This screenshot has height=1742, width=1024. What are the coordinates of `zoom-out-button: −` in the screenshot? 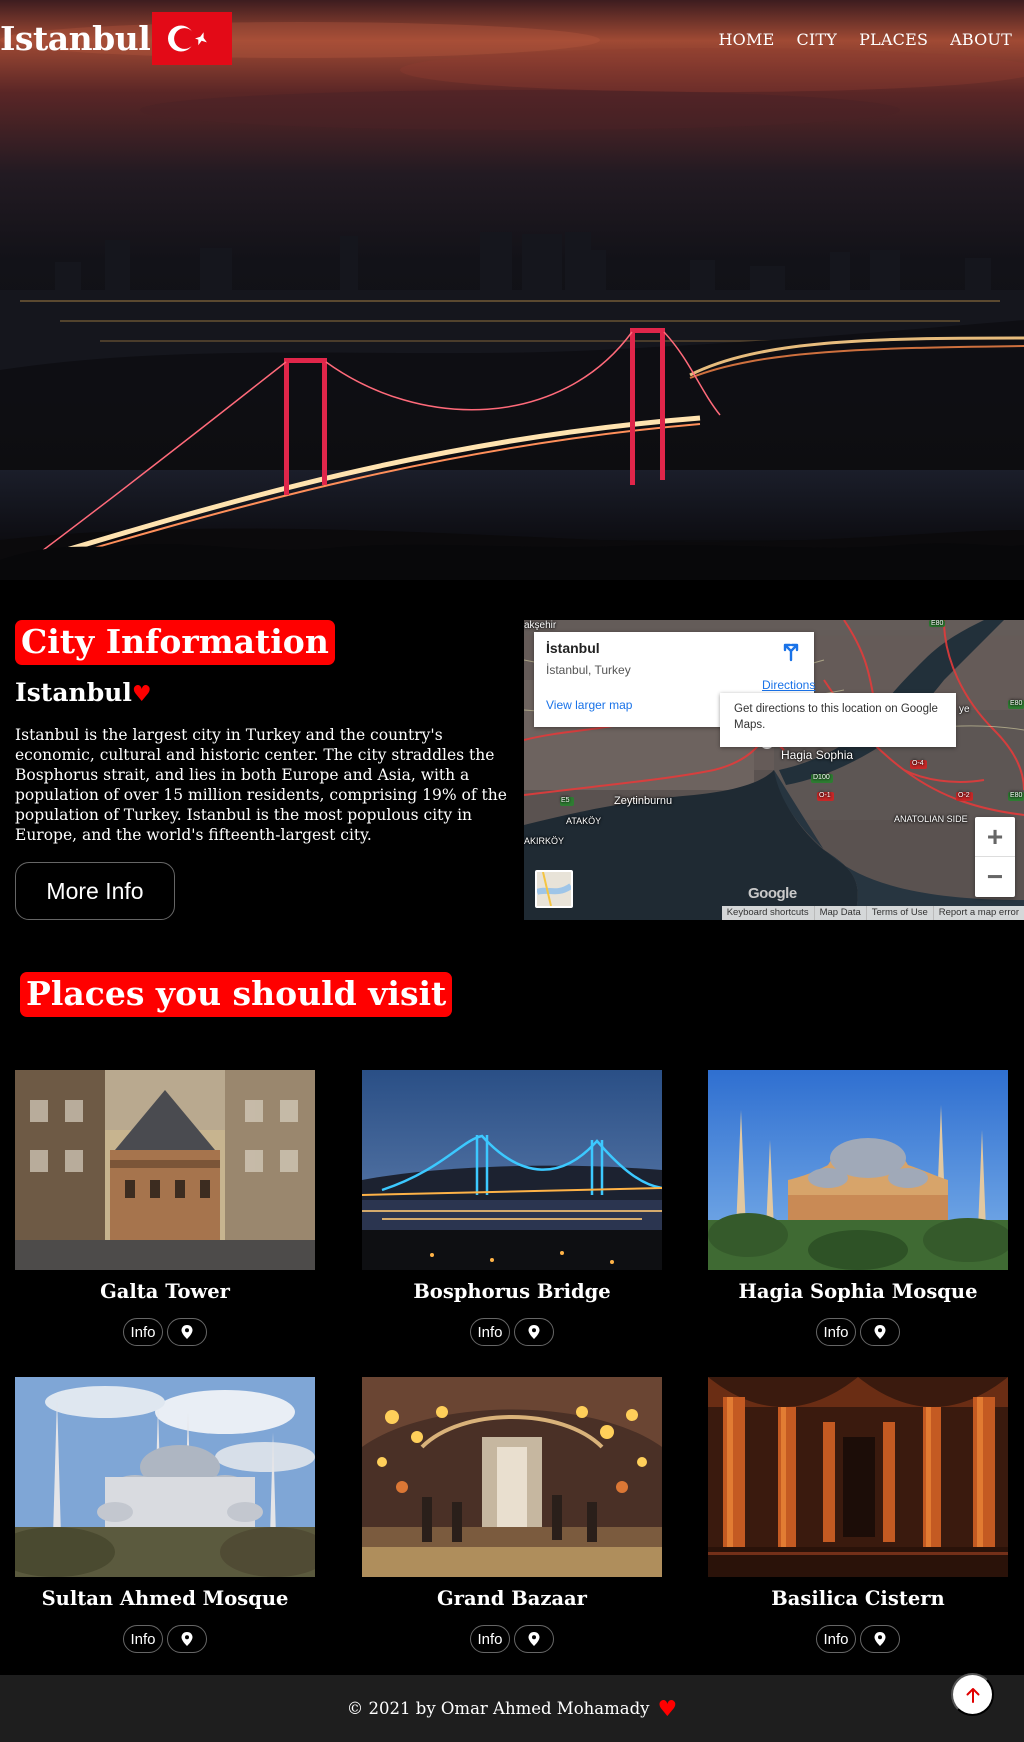 It's located at (995, 877).